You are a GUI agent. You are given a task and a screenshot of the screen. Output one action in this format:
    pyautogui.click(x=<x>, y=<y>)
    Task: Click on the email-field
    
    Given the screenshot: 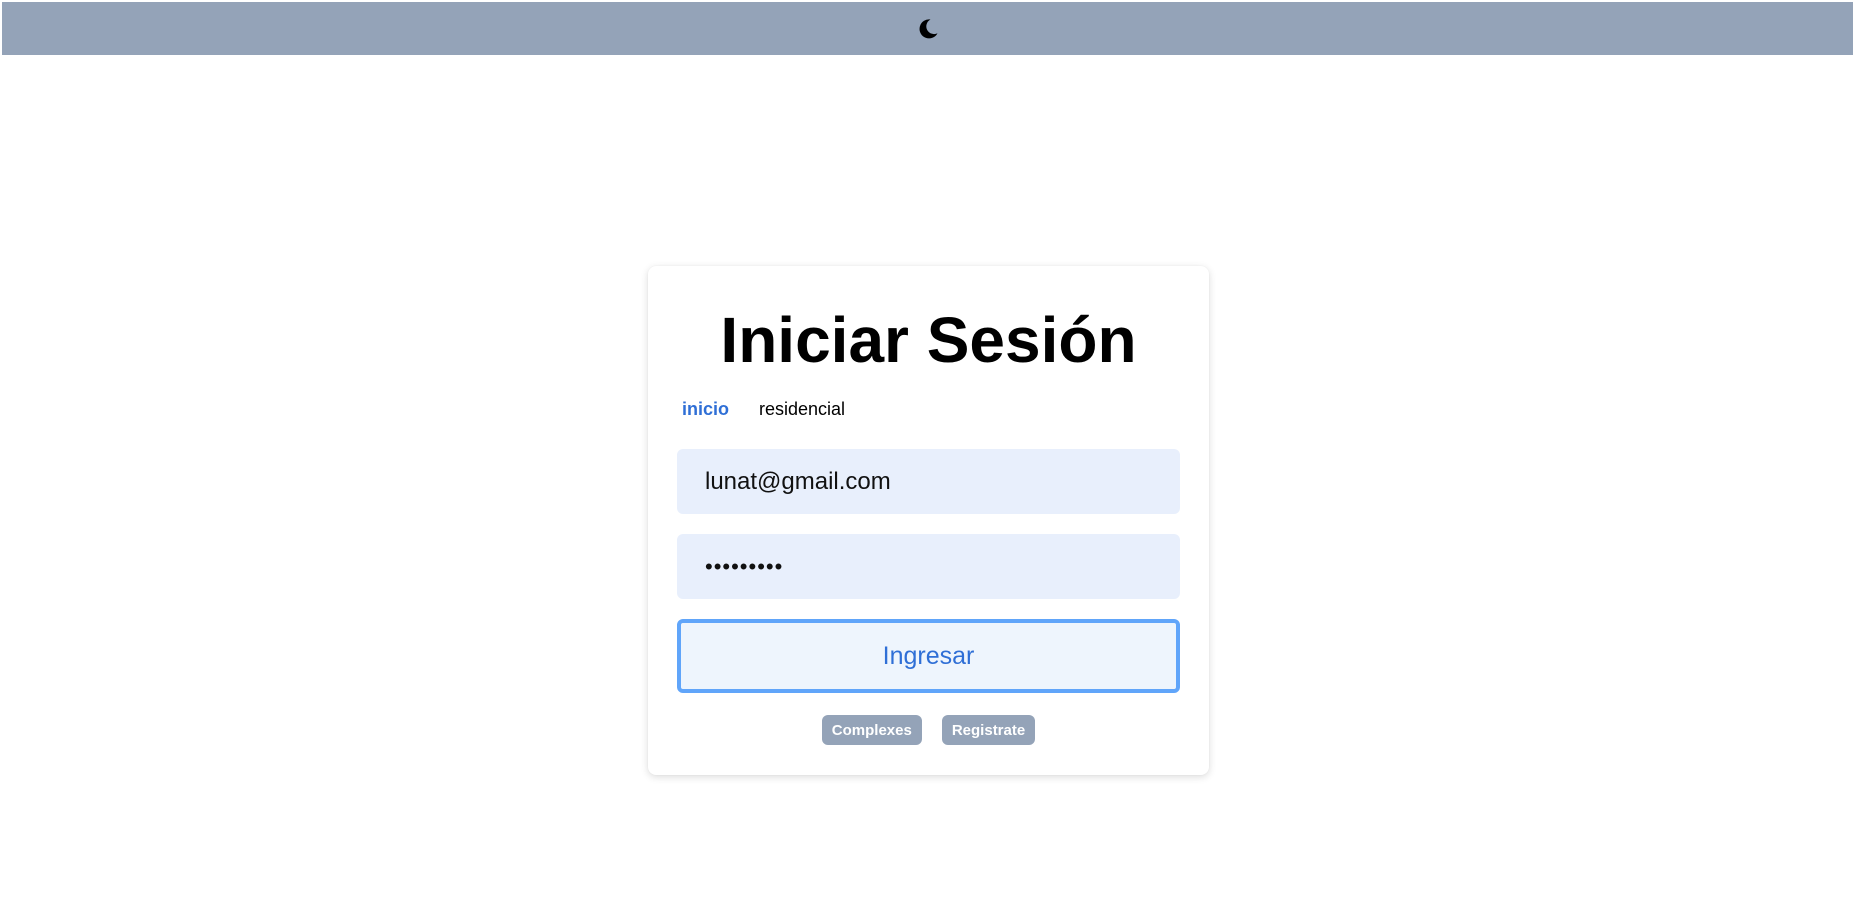 What is the action you would take?
    pyautogui.click(x=928, y=481)
    